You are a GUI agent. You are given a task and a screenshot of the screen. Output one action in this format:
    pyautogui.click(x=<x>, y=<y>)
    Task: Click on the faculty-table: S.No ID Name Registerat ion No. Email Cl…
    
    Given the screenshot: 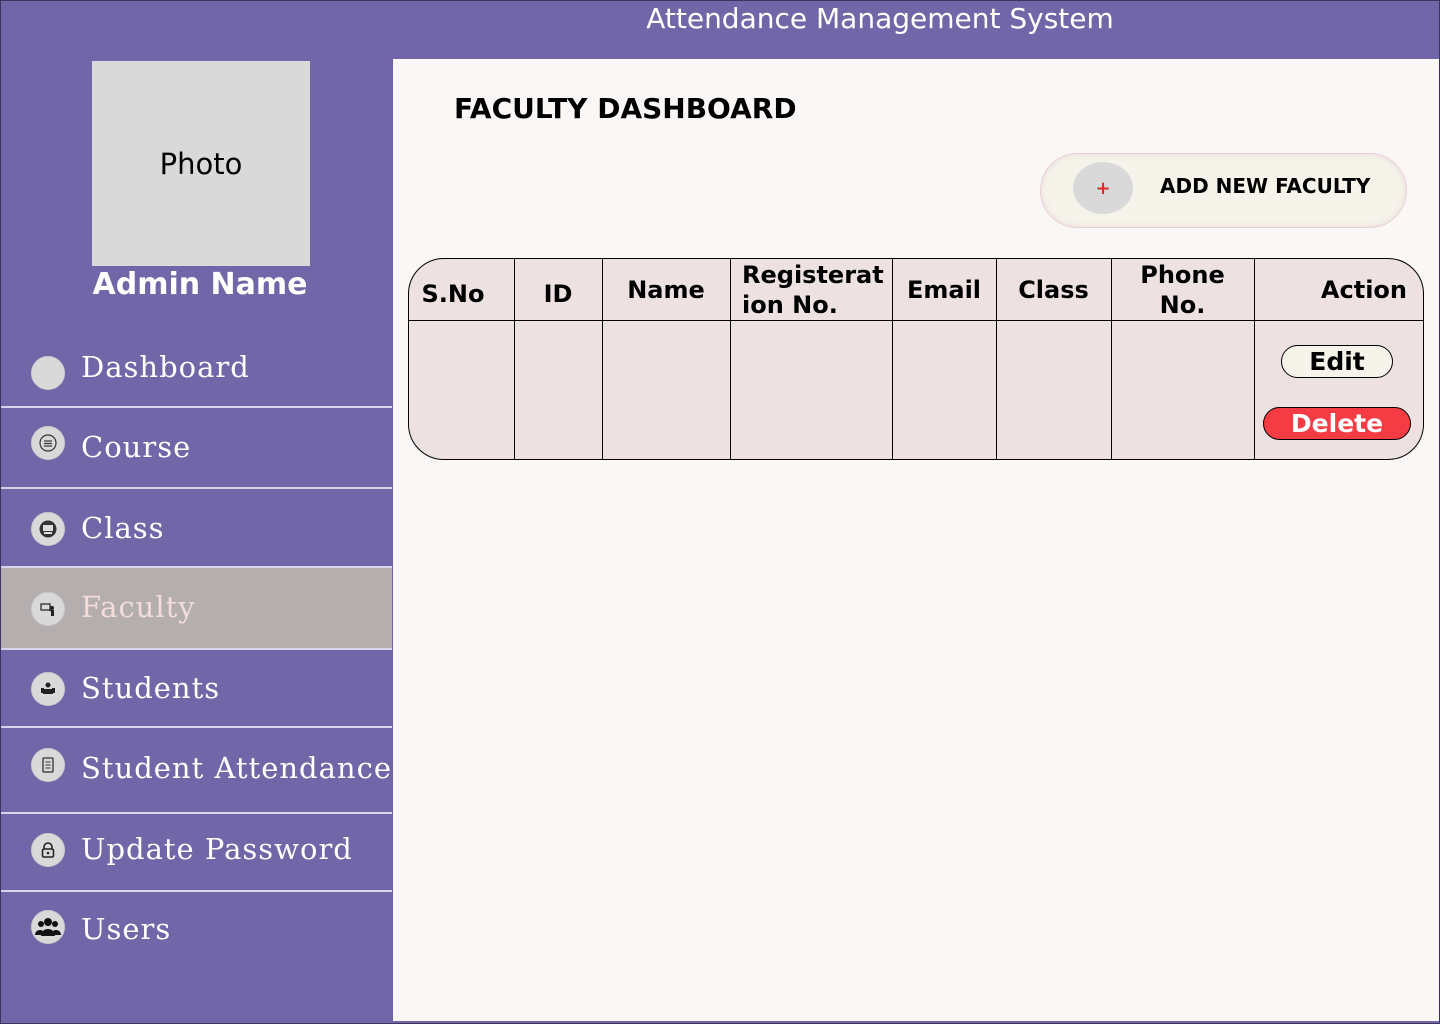 What is the action you would take?
    pyautogui.click(x=916, y=359)
    